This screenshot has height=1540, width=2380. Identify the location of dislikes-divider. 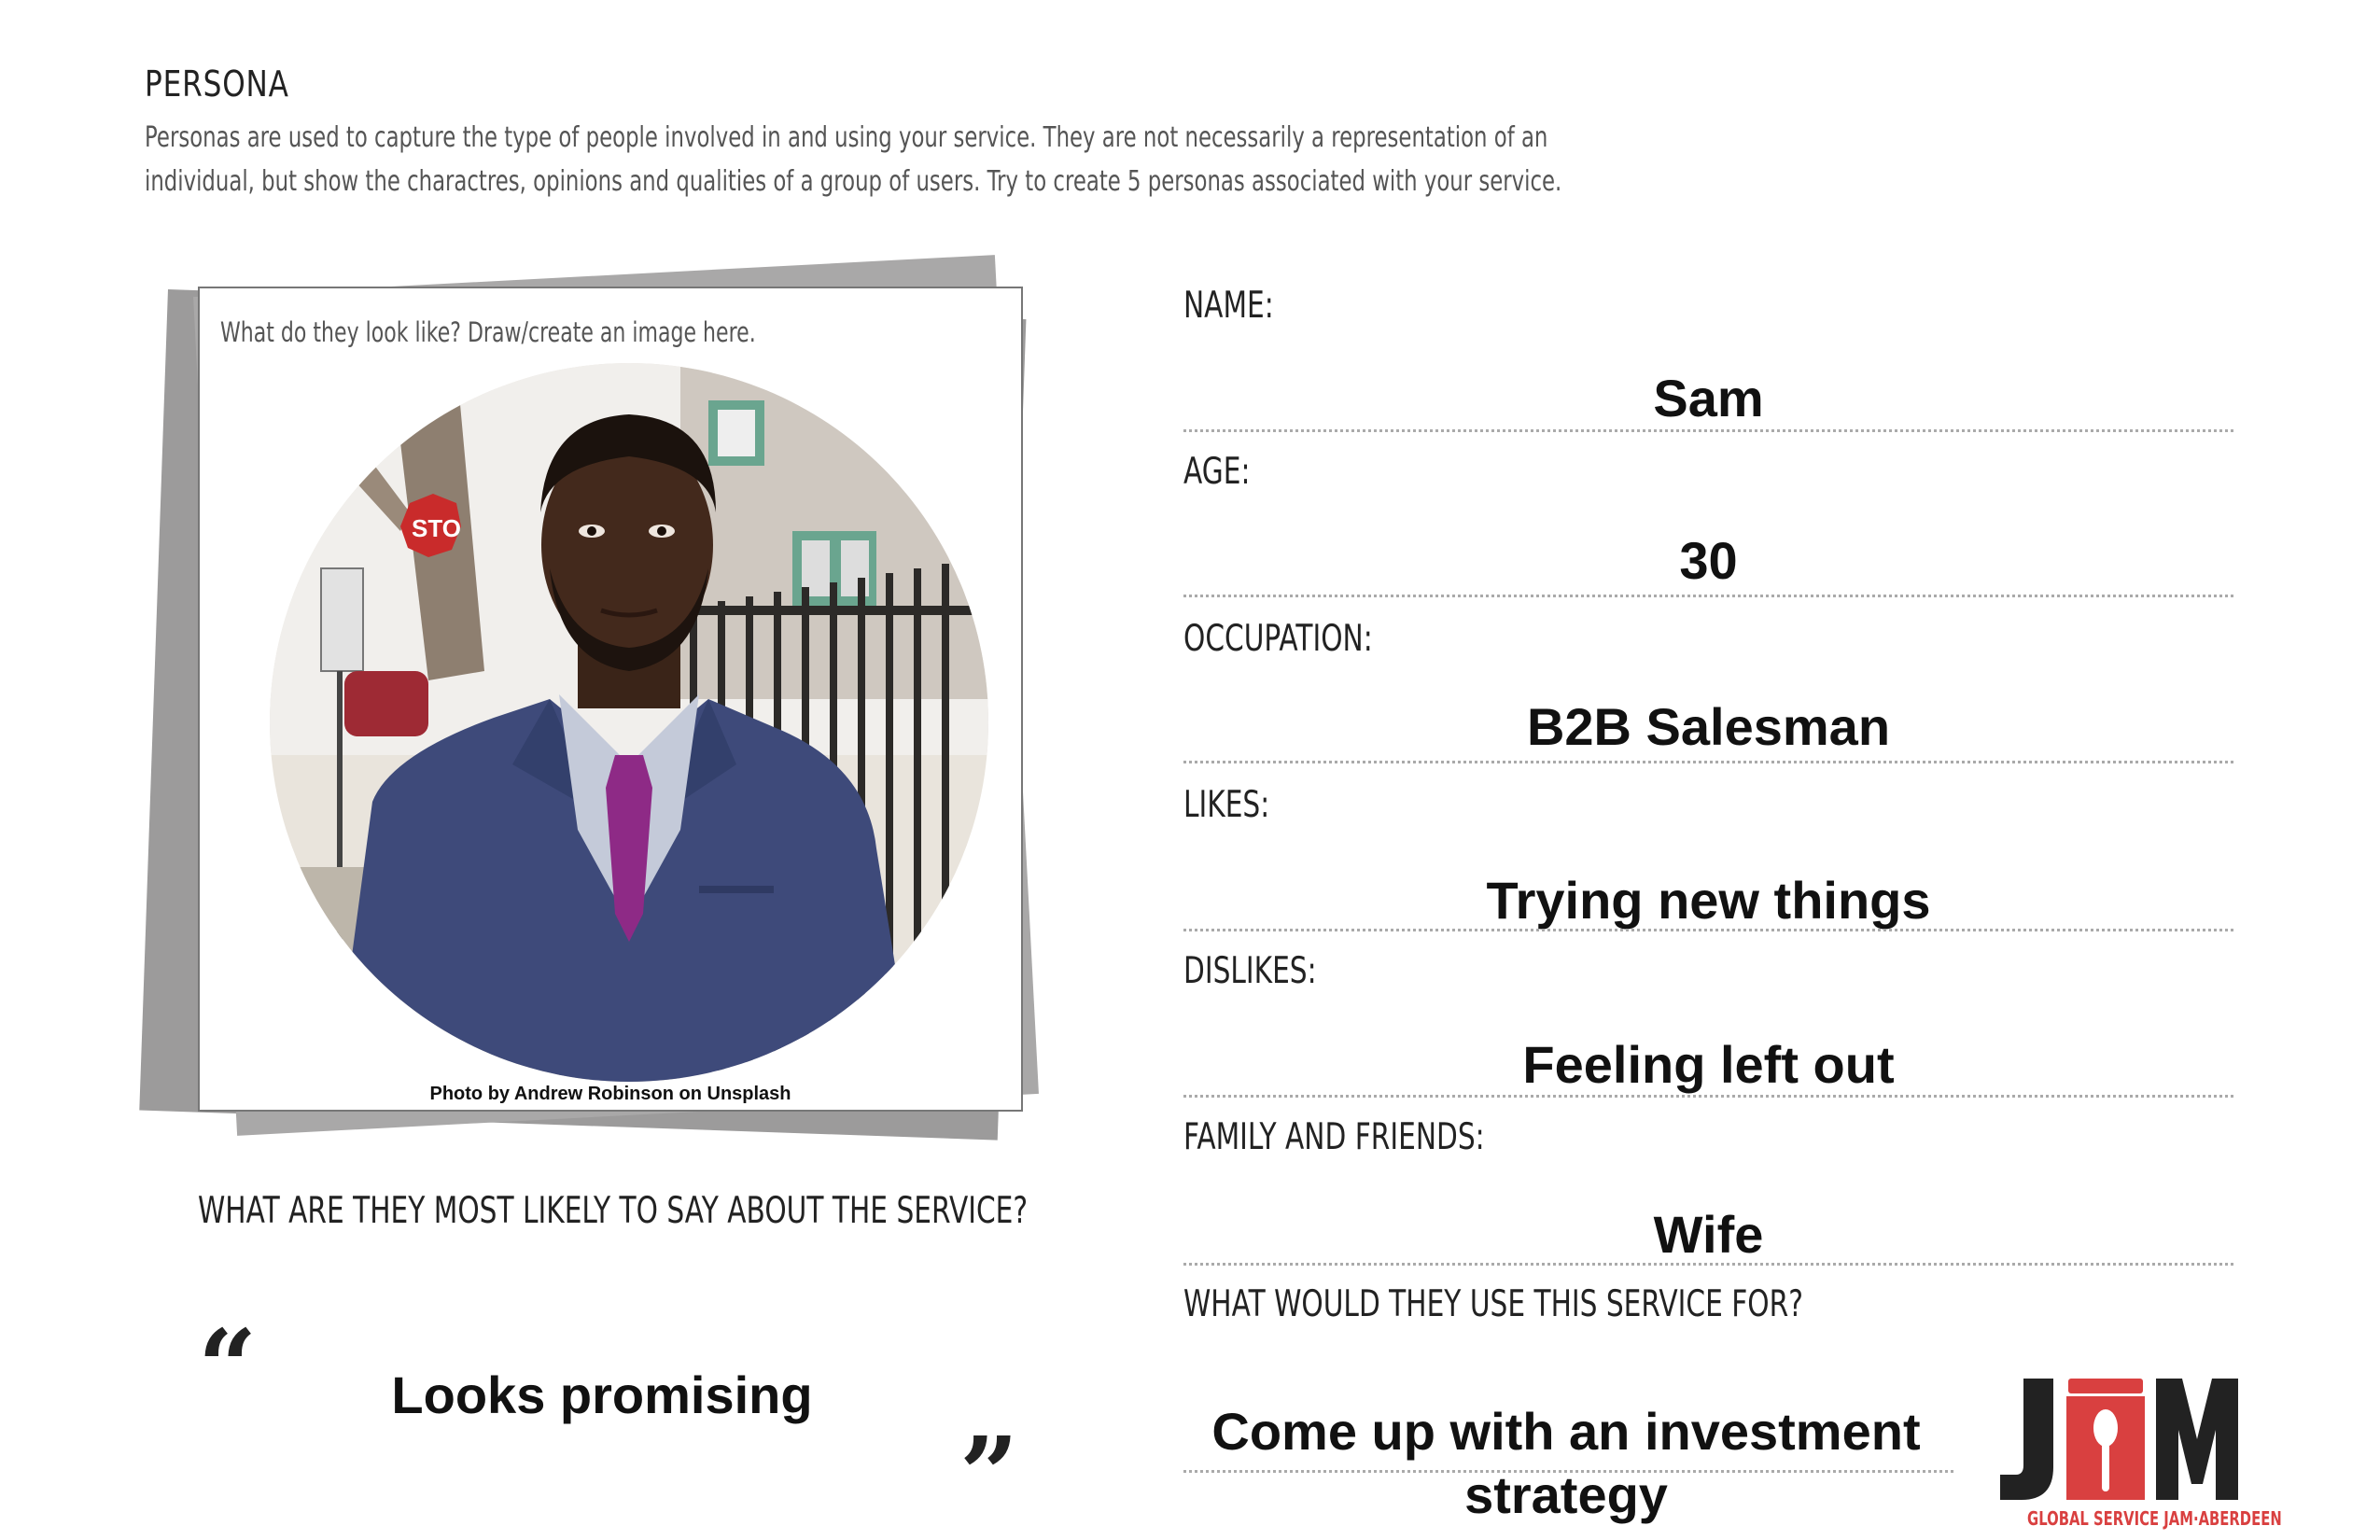
(1708, 1096).